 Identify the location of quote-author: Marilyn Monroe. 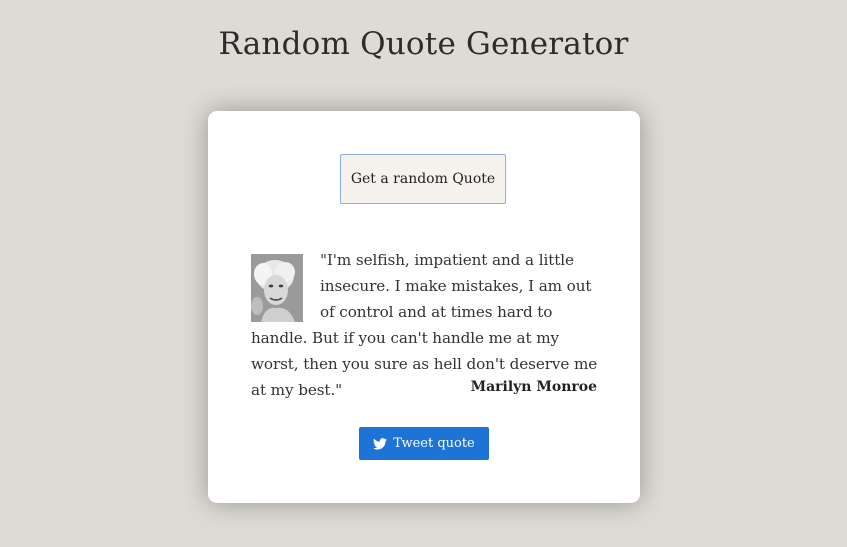
(533, 387).